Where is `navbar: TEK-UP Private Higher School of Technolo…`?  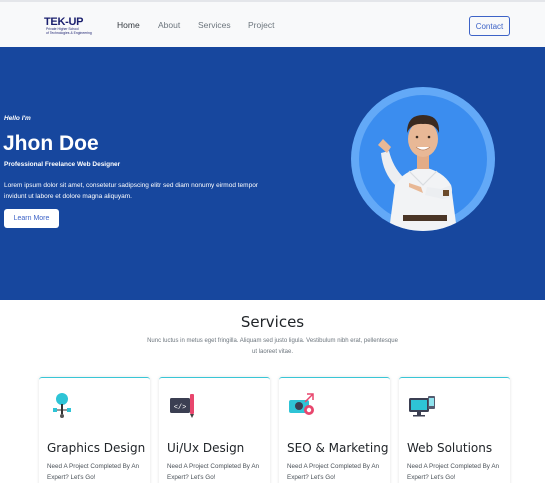
navbar: TEK-UP Private Higher School of Technolo… is located at coordinates (272, 23).